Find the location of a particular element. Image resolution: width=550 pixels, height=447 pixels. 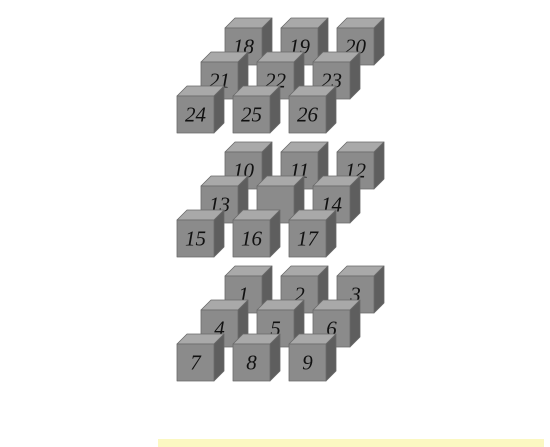

cube: 24 is located at coordinates (200, 109).